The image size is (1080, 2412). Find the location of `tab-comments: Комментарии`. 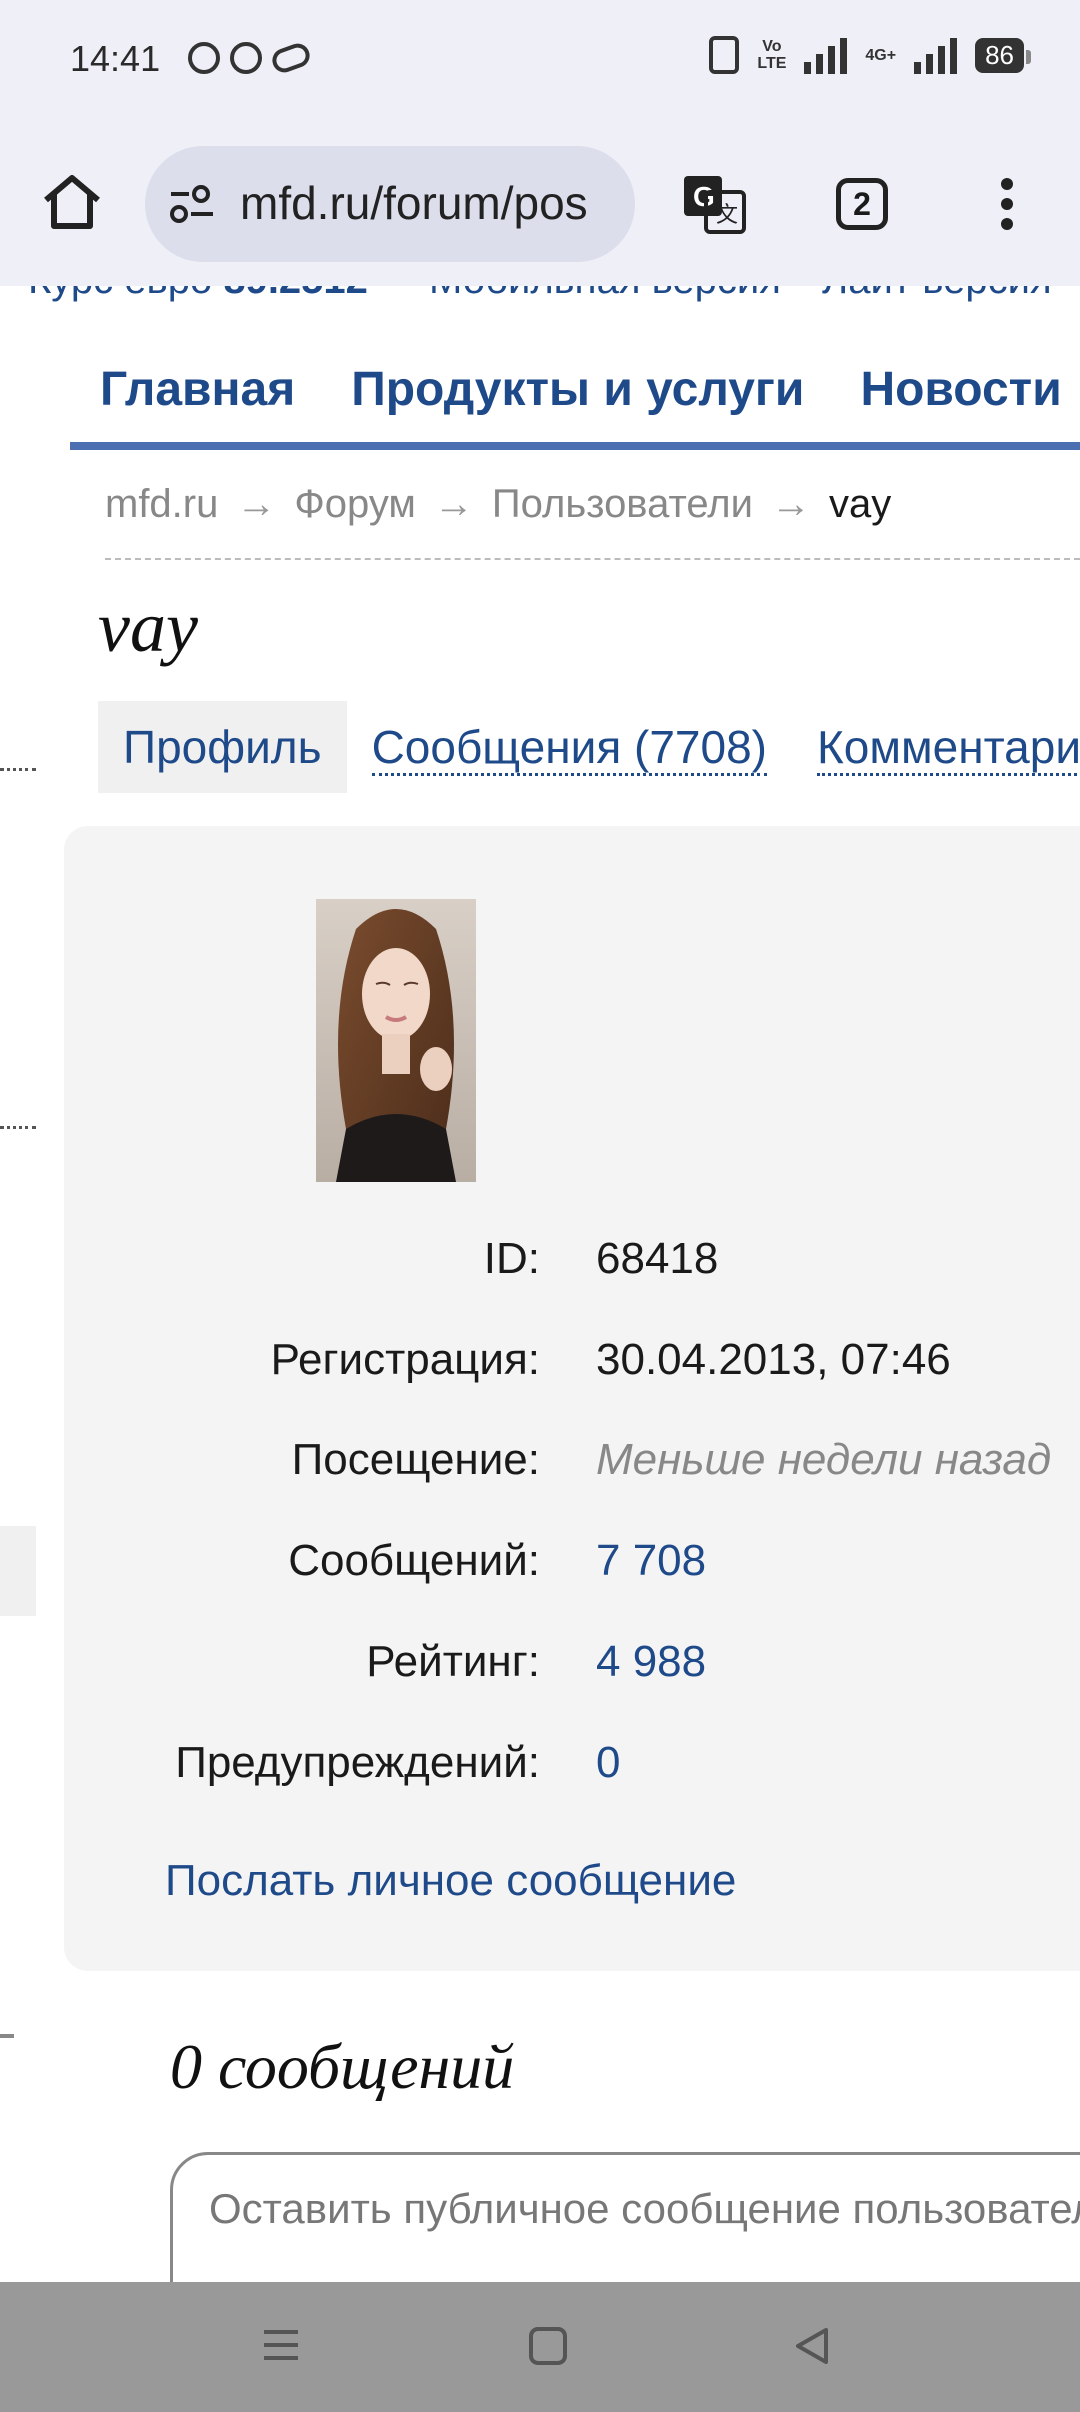

tab-comments: Комментарии is located at coordinates (936, 747).